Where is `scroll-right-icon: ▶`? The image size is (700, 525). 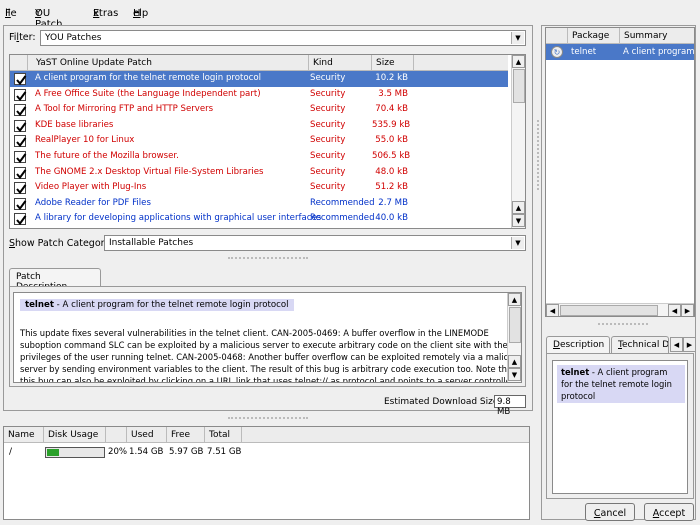 scroll-right-icon: ▶ is located at coordinates (687, 310).